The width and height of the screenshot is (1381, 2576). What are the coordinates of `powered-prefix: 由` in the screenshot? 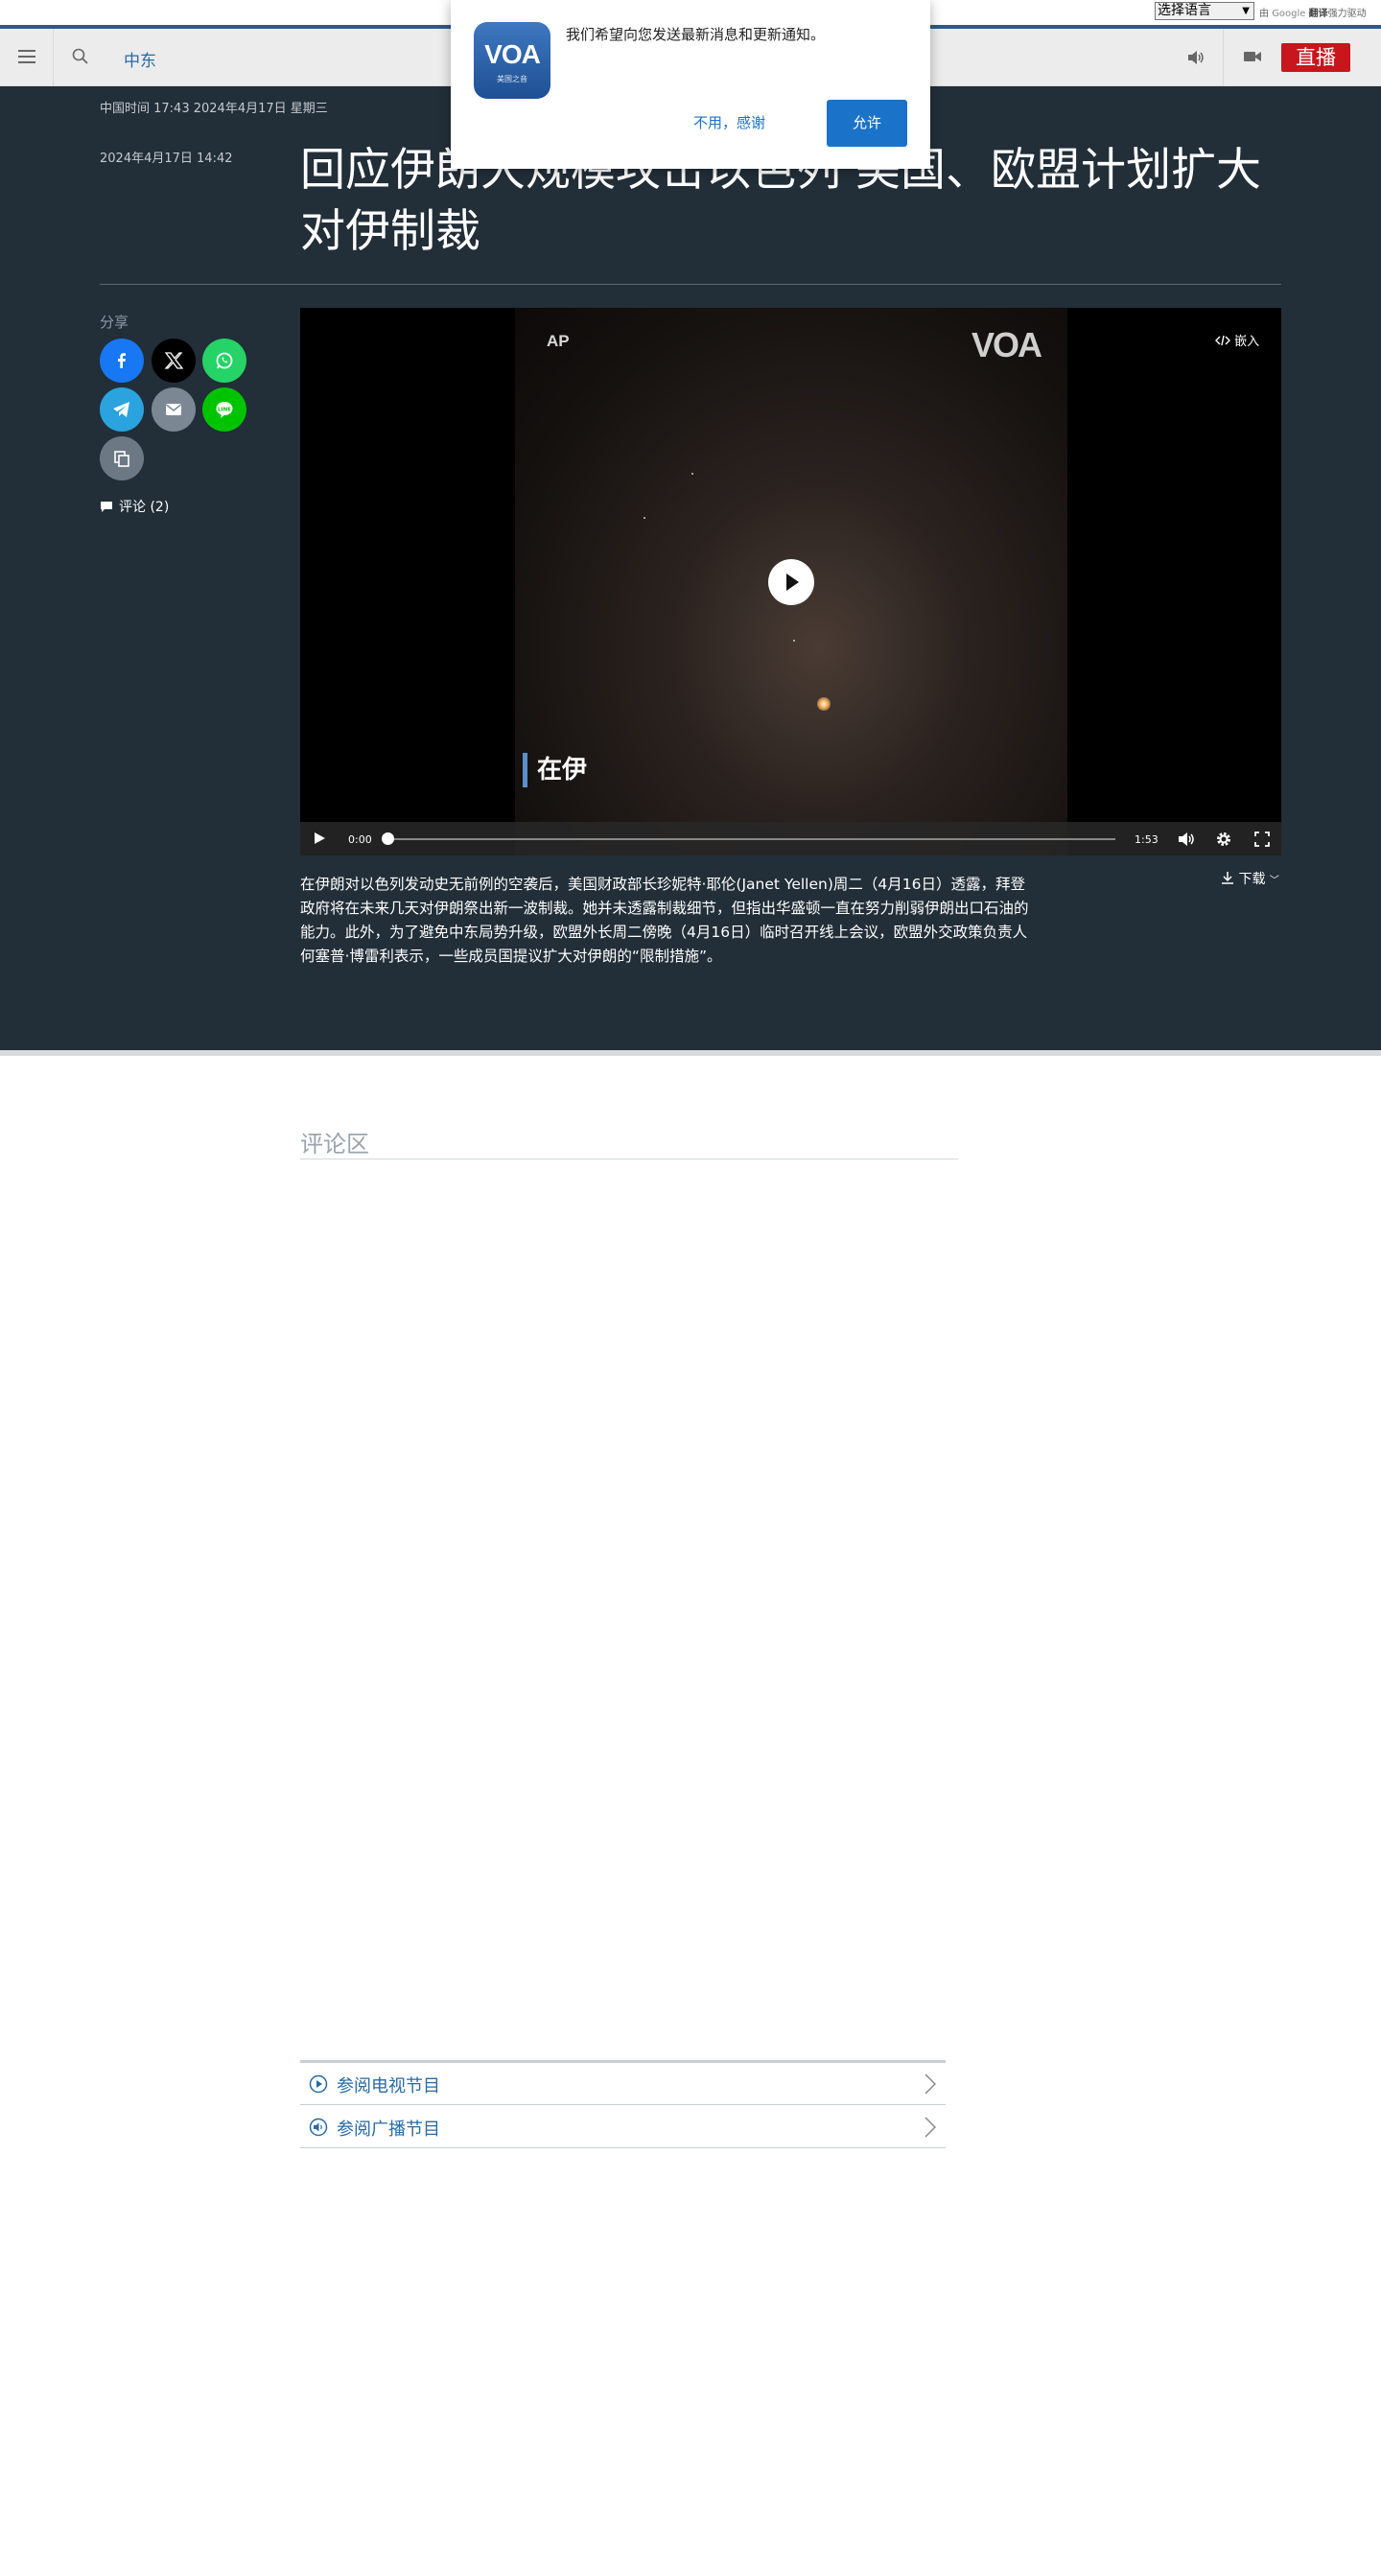 It's located at (1264, 14).